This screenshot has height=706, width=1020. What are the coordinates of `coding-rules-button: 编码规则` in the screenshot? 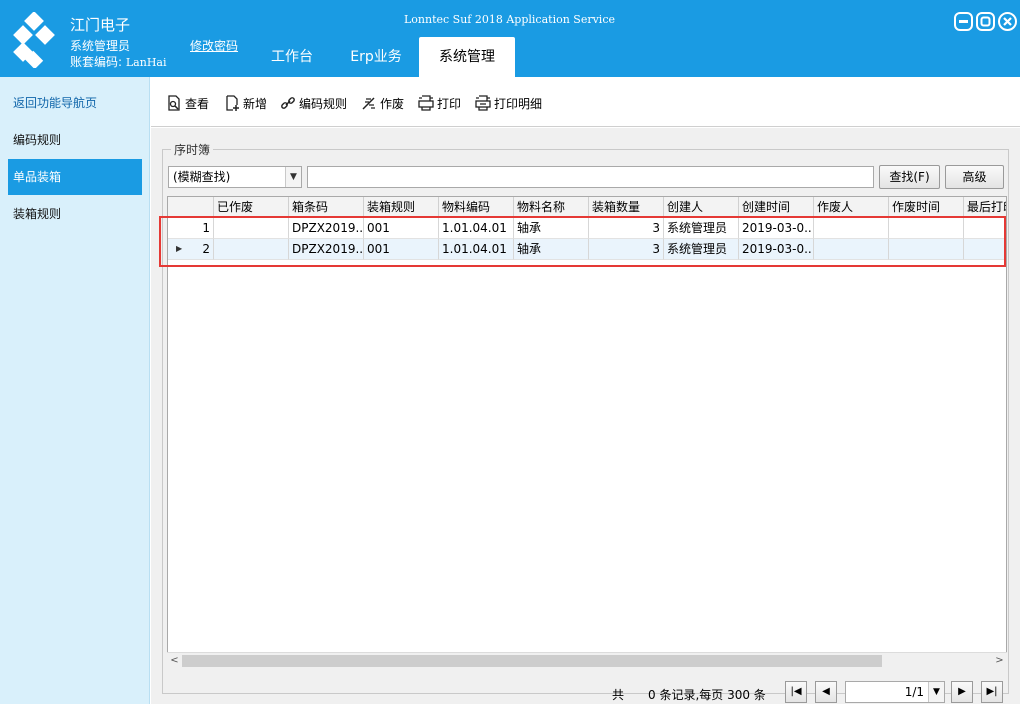 It's located at (313, 103).